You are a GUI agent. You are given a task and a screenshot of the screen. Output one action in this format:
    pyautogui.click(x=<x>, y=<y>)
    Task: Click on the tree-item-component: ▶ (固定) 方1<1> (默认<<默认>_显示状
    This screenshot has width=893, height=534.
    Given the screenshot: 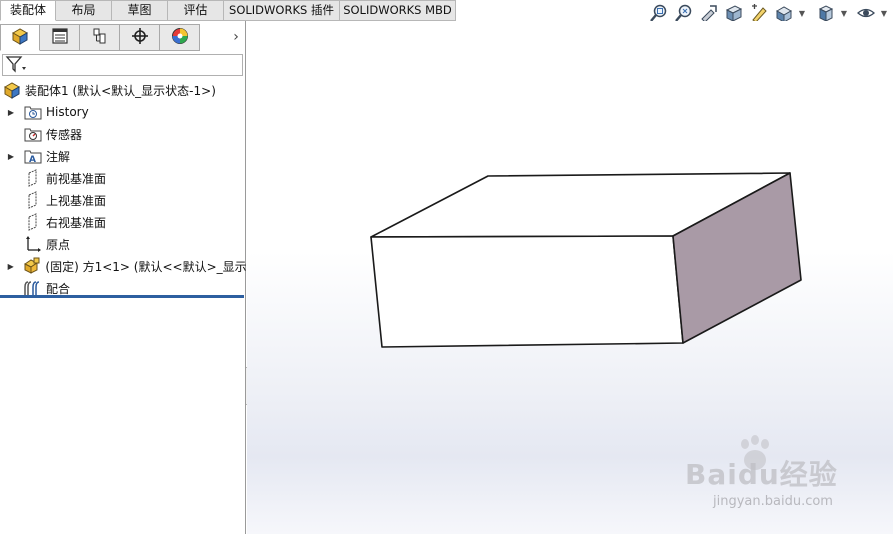 What is the action you would take?
    pyautogui.click(x=123, y=266)
    